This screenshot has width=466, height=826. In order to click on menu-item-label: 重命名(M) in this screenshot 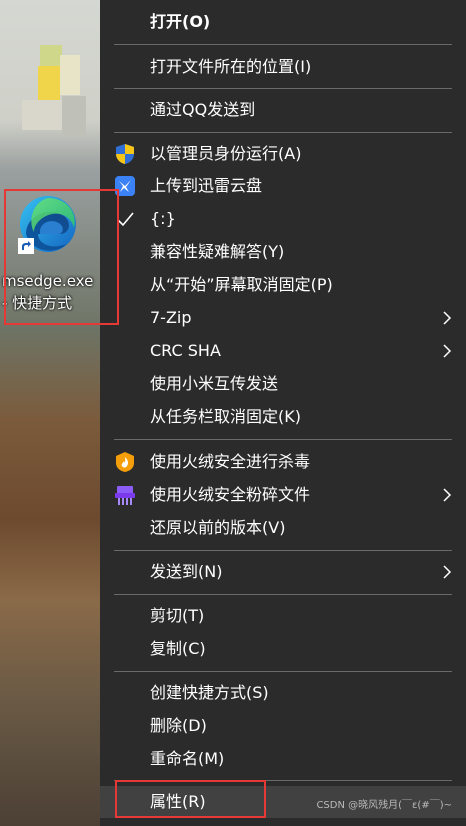, I will do `click(187, 758)`.